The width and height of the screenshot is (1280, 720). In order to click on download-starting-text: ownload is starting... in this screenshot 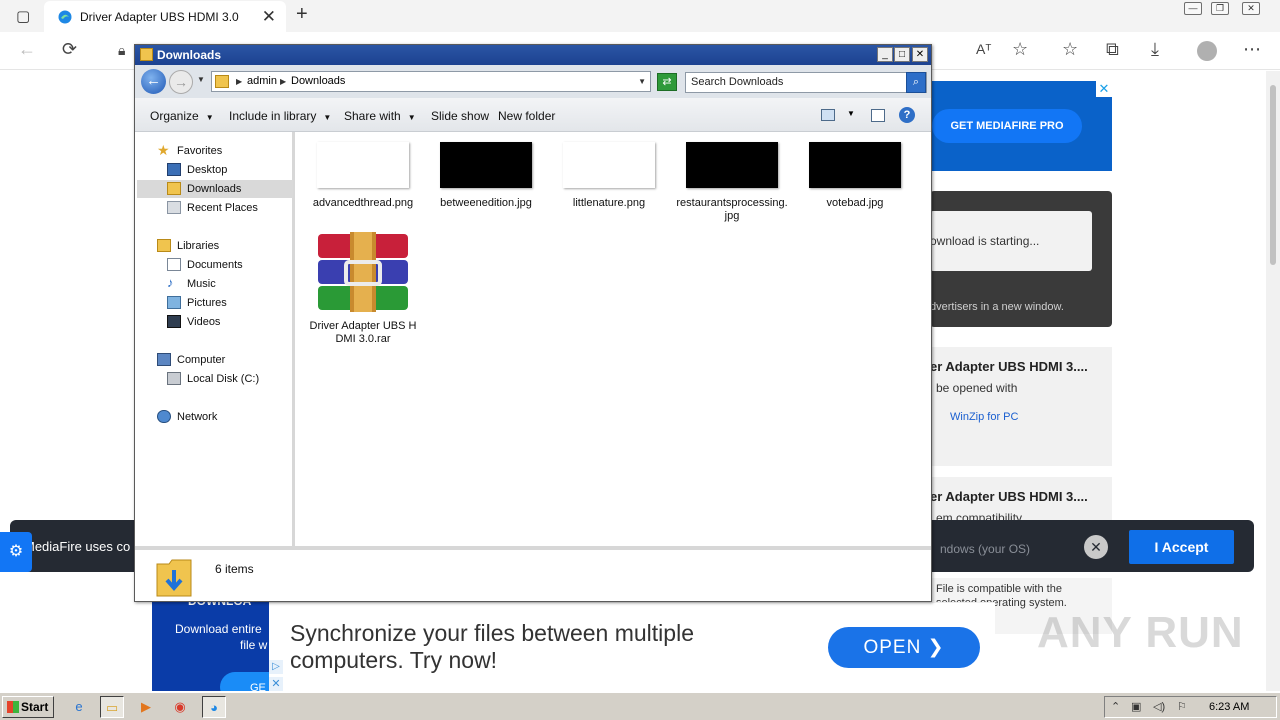, I will do `click(1011, 241)`.